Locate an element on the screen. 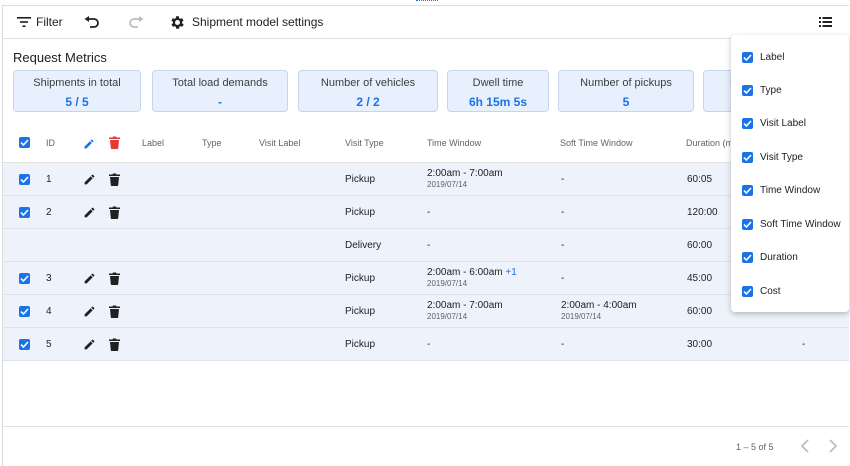  cell-visit-type: Delivery is located at coordinates (363, 245).